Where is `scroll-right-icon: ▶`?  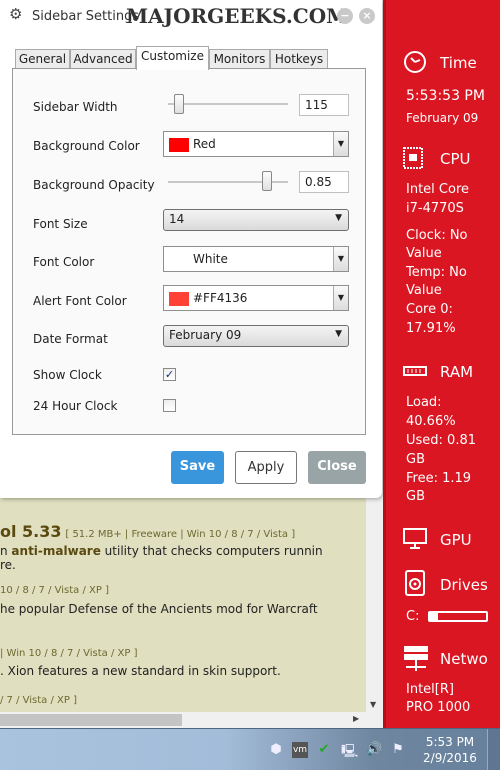 scroll-right-icon: ▶ is located at coordinates (356, 718).